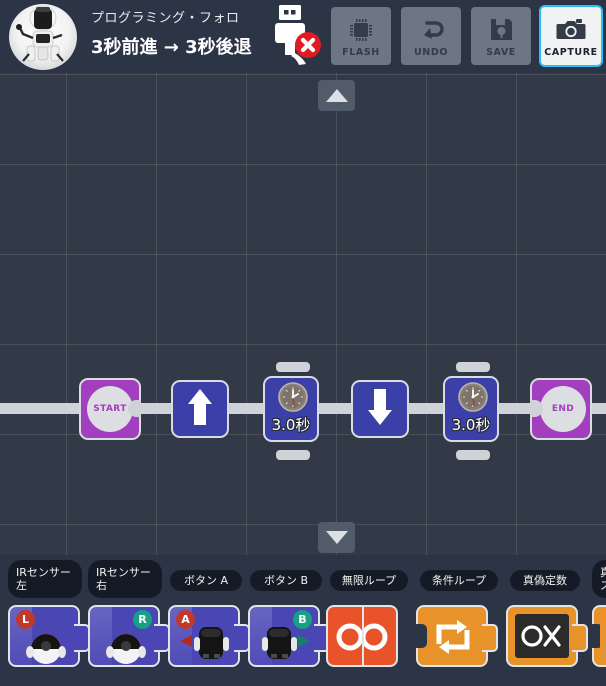 The image size is (606, 686). Describe the element at coordinates (501, 30) in the screenshot. I see `floppy-disk-icon` at that location.